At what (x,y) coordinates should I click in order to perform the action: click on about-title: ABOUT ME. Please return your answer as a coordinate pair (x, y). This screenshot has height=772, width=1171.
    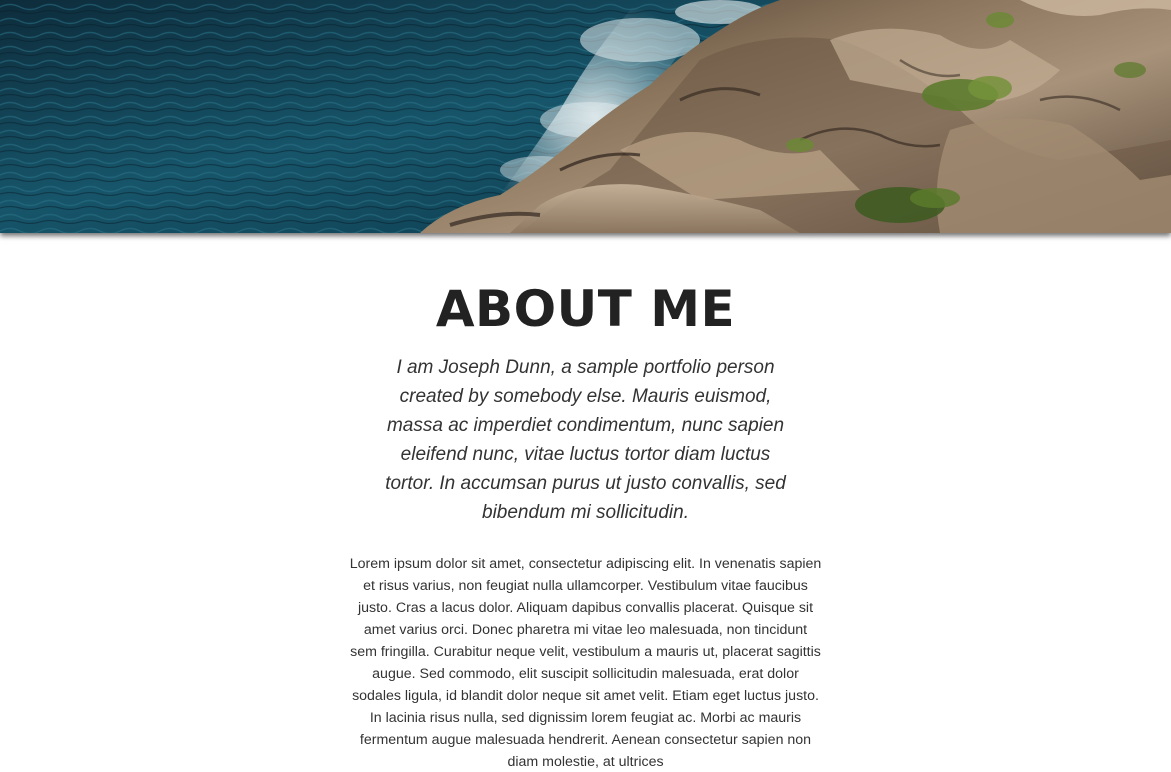
    Looking at the image, I should click on (585, 309).